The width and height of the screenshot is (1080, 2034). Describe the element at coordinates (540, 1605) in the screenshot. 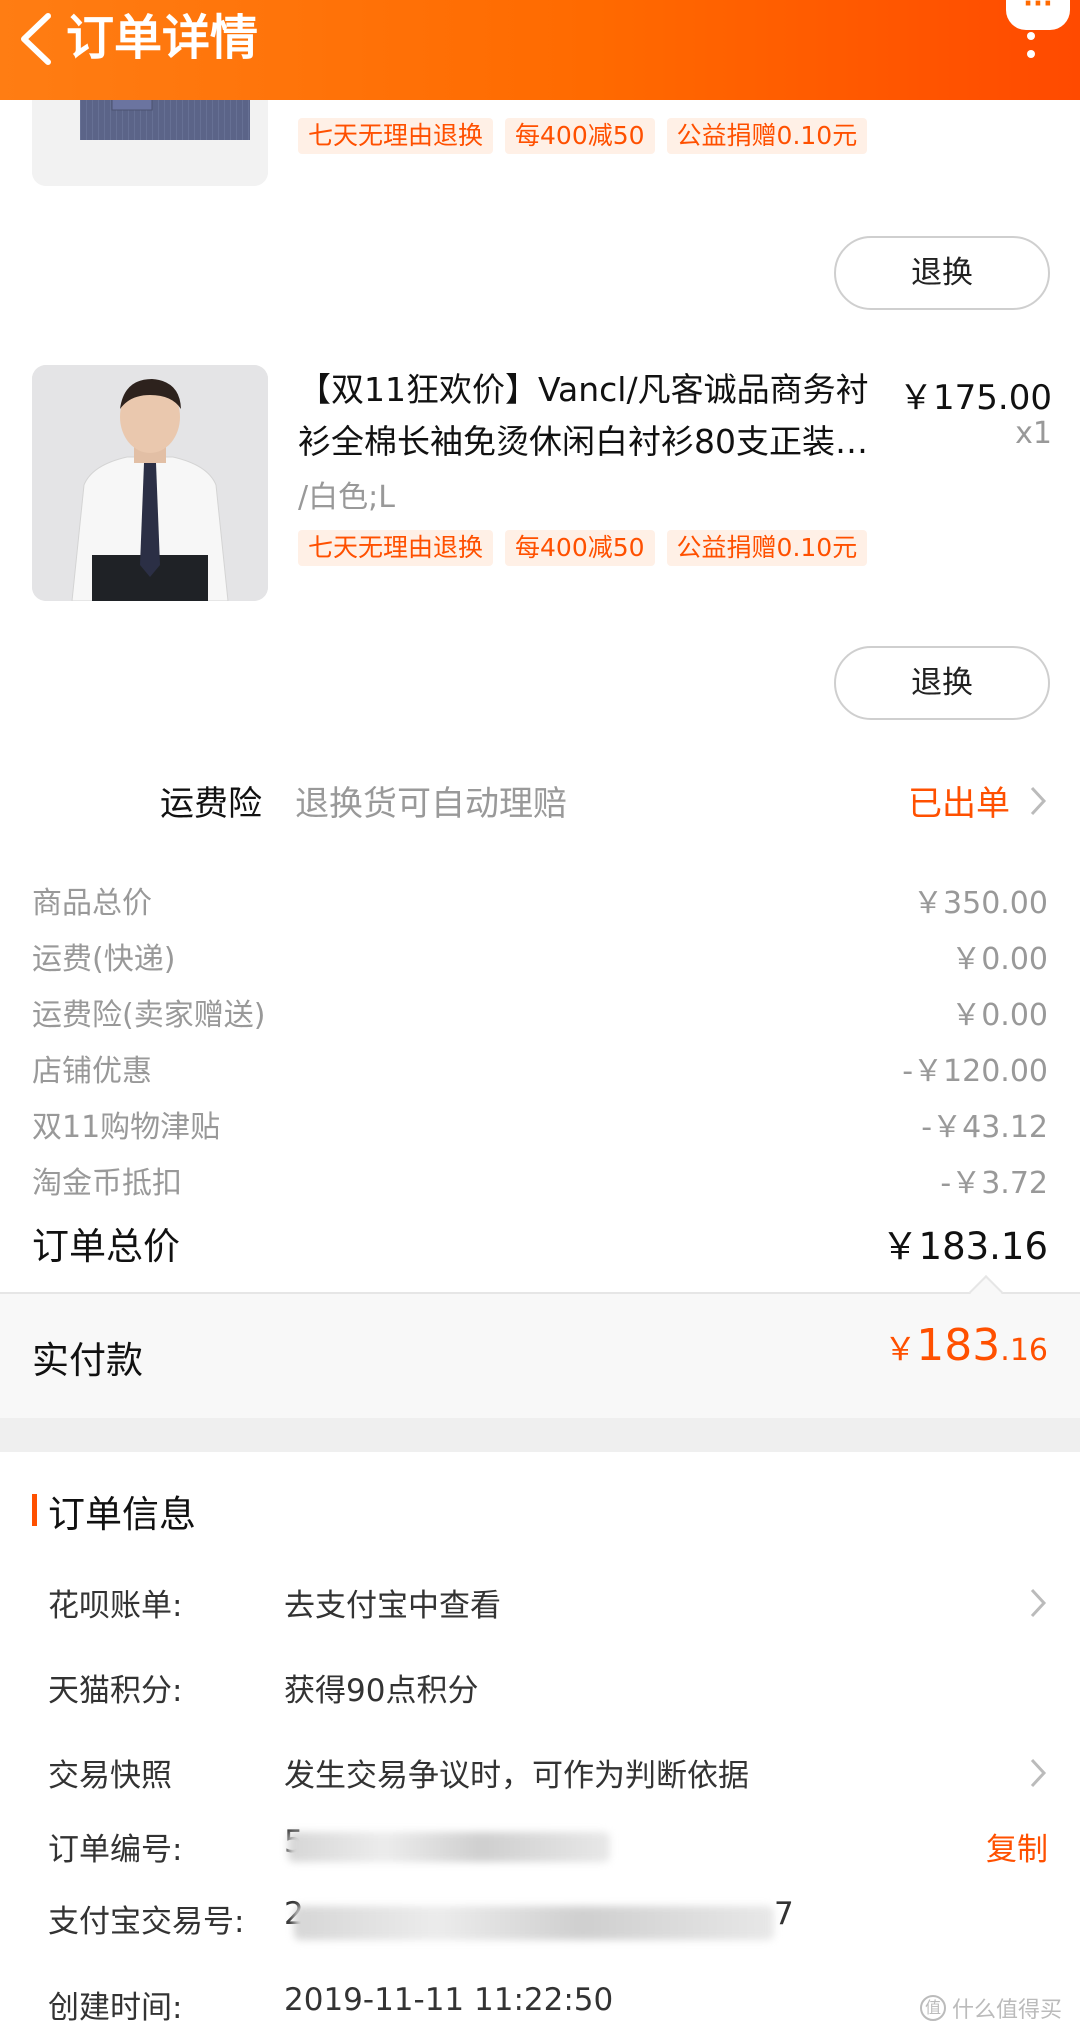

I see `info-row-huabei: 花呗账单: 去支付宝中查看` at that location.